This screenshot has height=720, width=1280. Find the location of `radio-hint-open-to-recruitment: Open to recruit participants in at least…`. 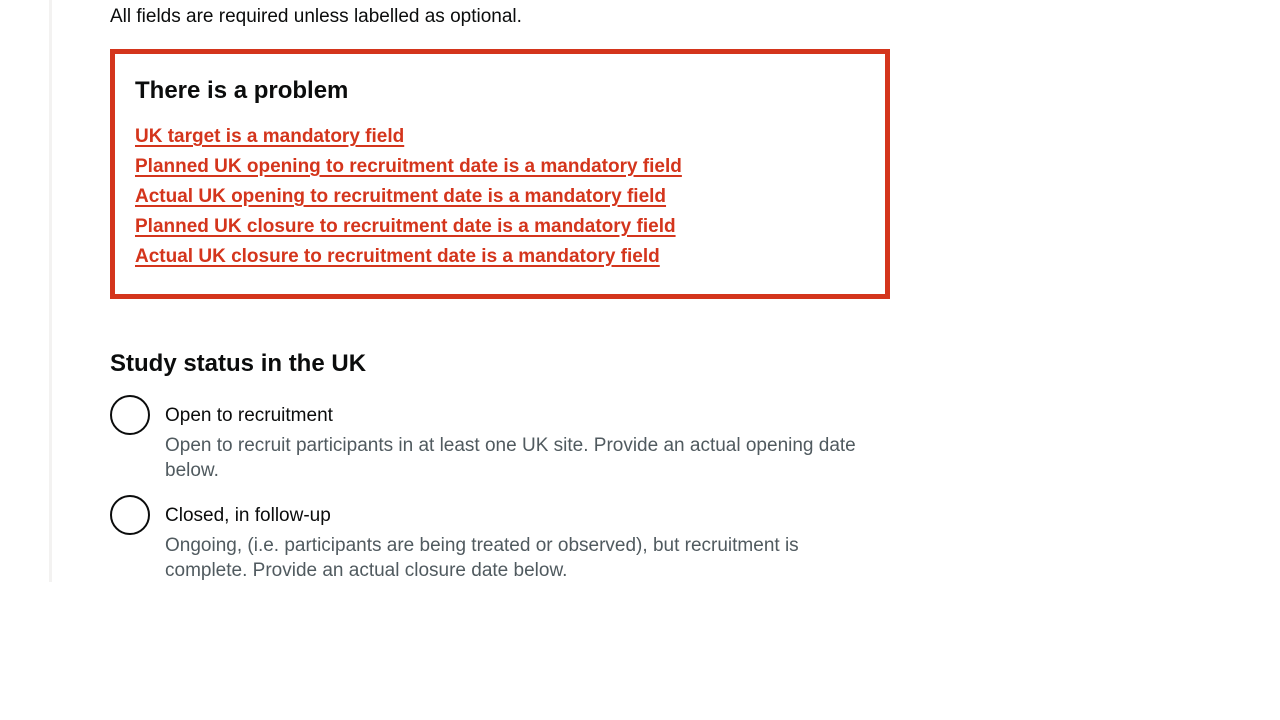

radio-hint-open-to-recruitment: Open to recruit participants in at least… is located at coordinates (510, 458).